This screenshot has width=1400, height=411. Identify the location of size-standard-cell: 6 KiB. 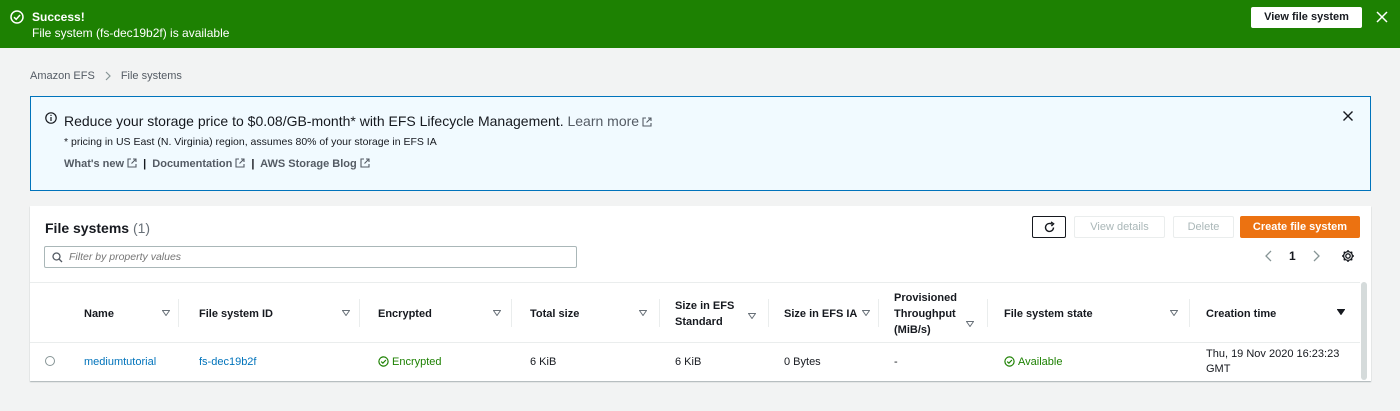
(688, 361).